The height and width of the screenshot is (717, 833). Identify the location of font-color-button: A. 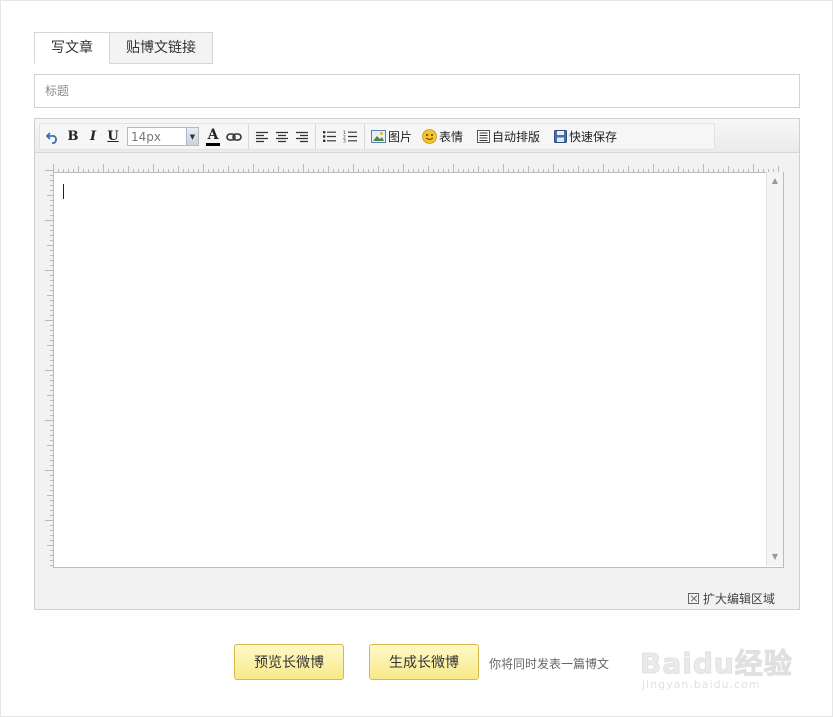
(213, 137).